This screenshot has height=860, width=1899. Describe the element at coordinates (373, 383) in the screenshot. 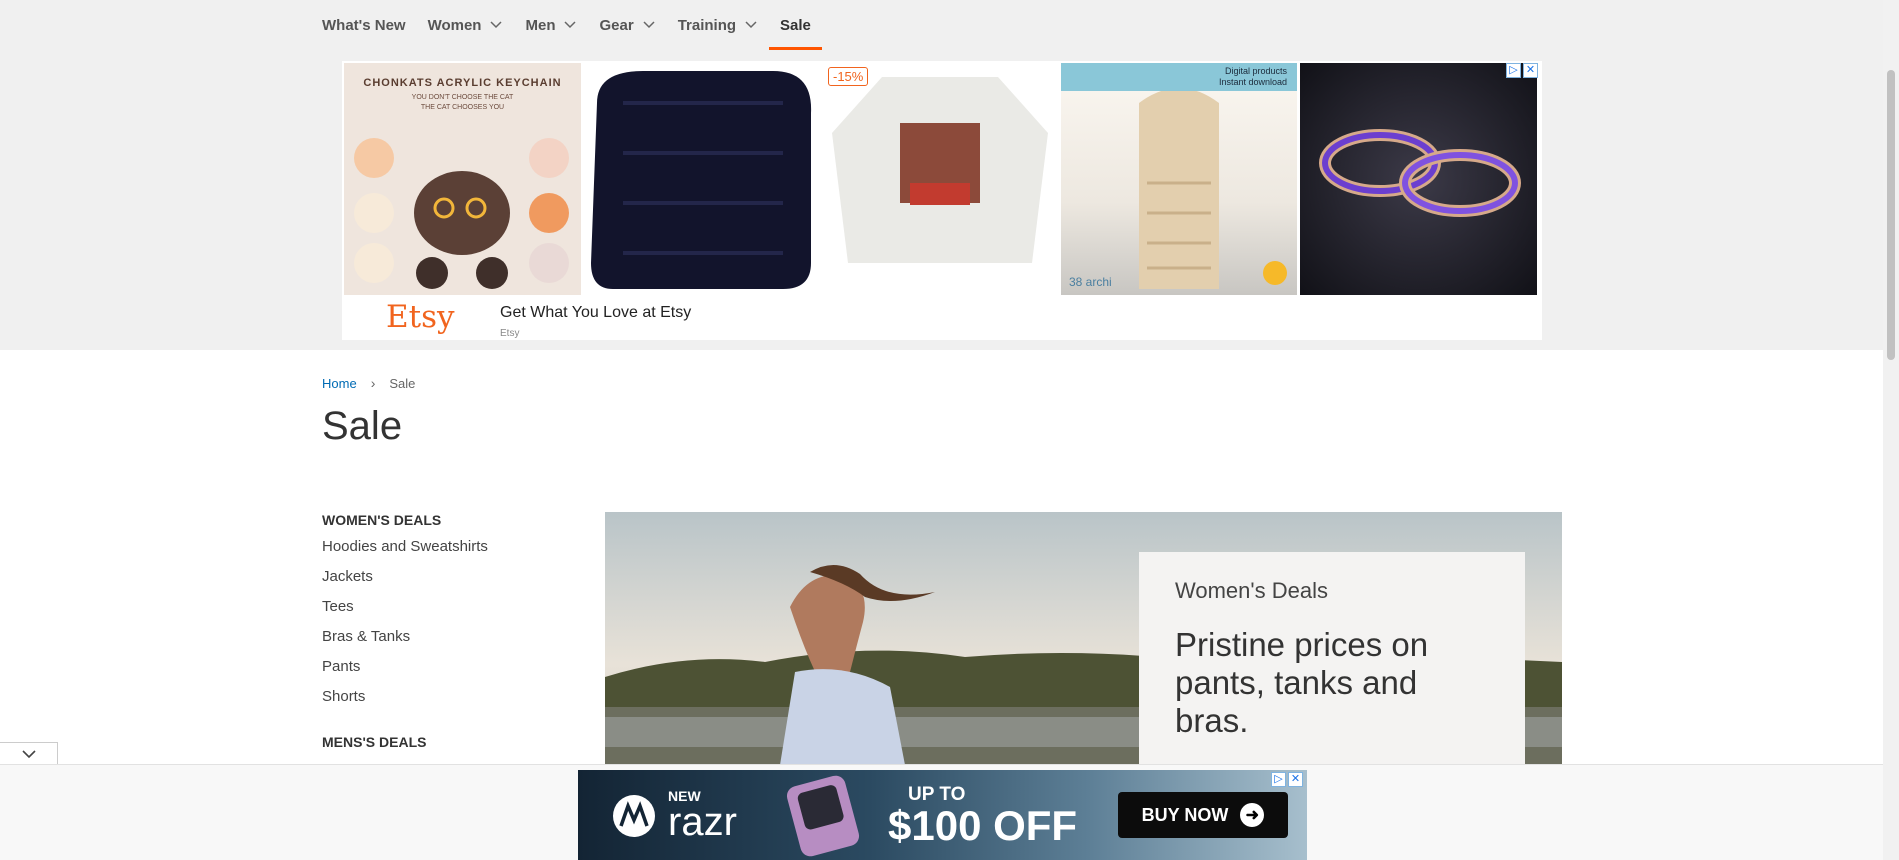

I see `chevron-right-icon: ›` at that location.